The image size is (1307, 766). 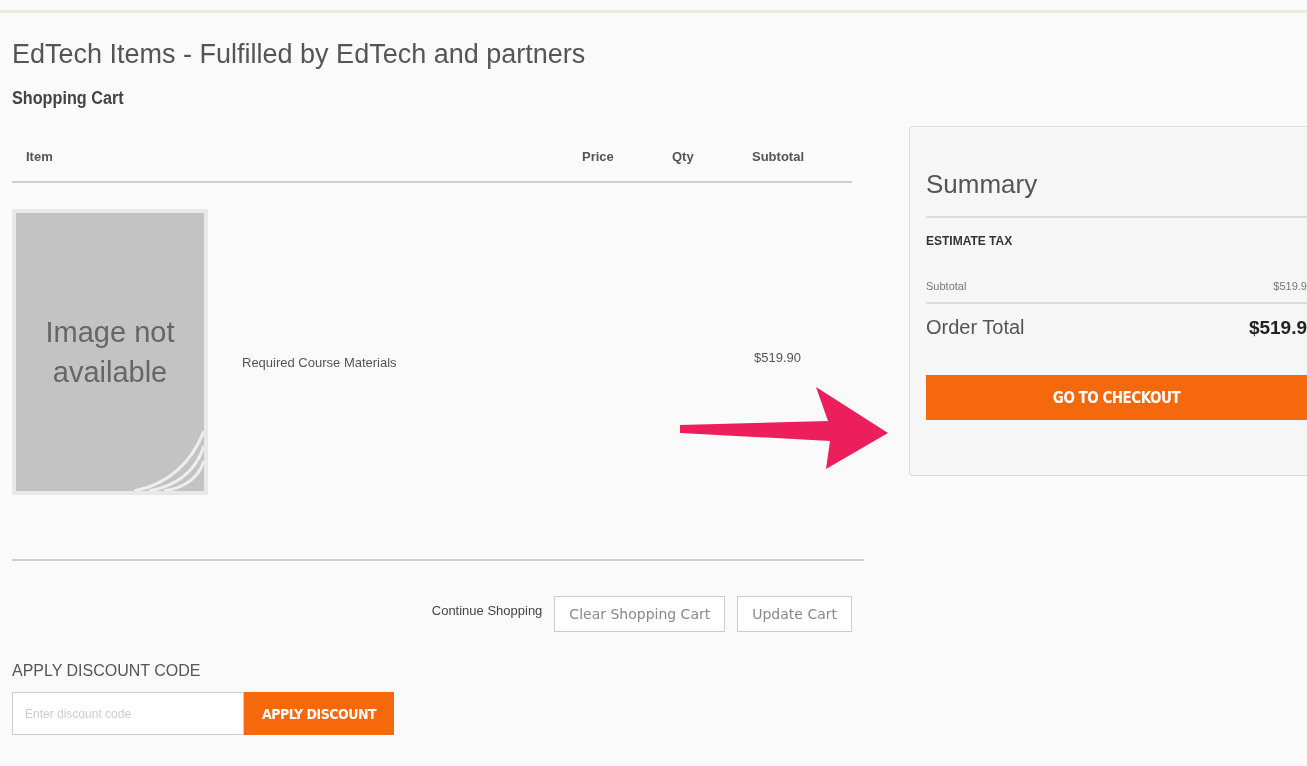 I want to click on discount-label: APPLY DISCOUNT CODE, so click(x=107, y=671).